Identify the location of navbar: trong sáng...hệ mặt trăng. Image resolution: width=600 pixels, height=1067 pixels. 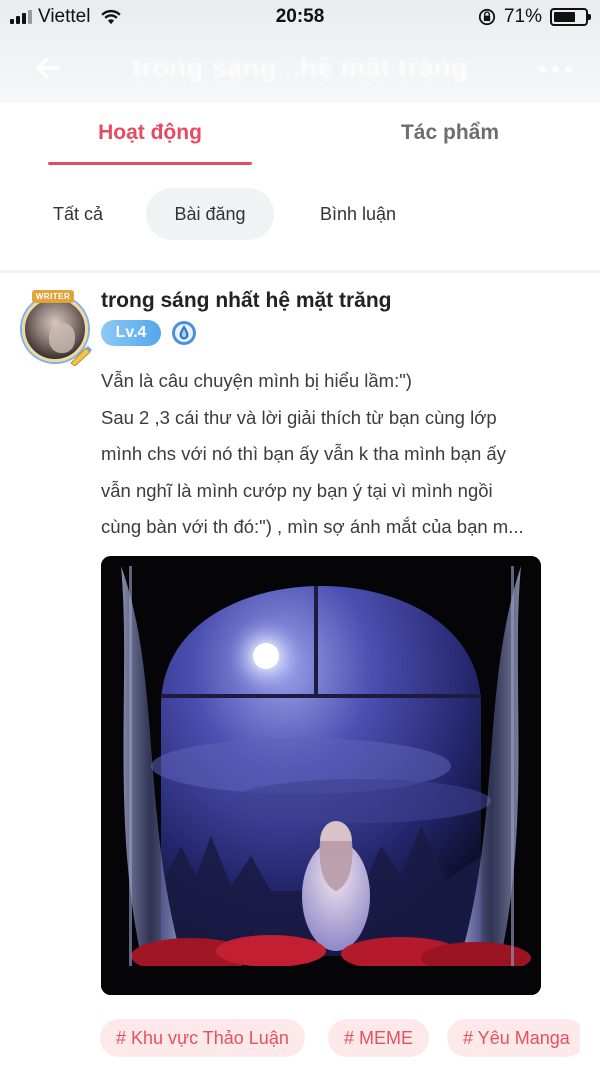
(300, 68).